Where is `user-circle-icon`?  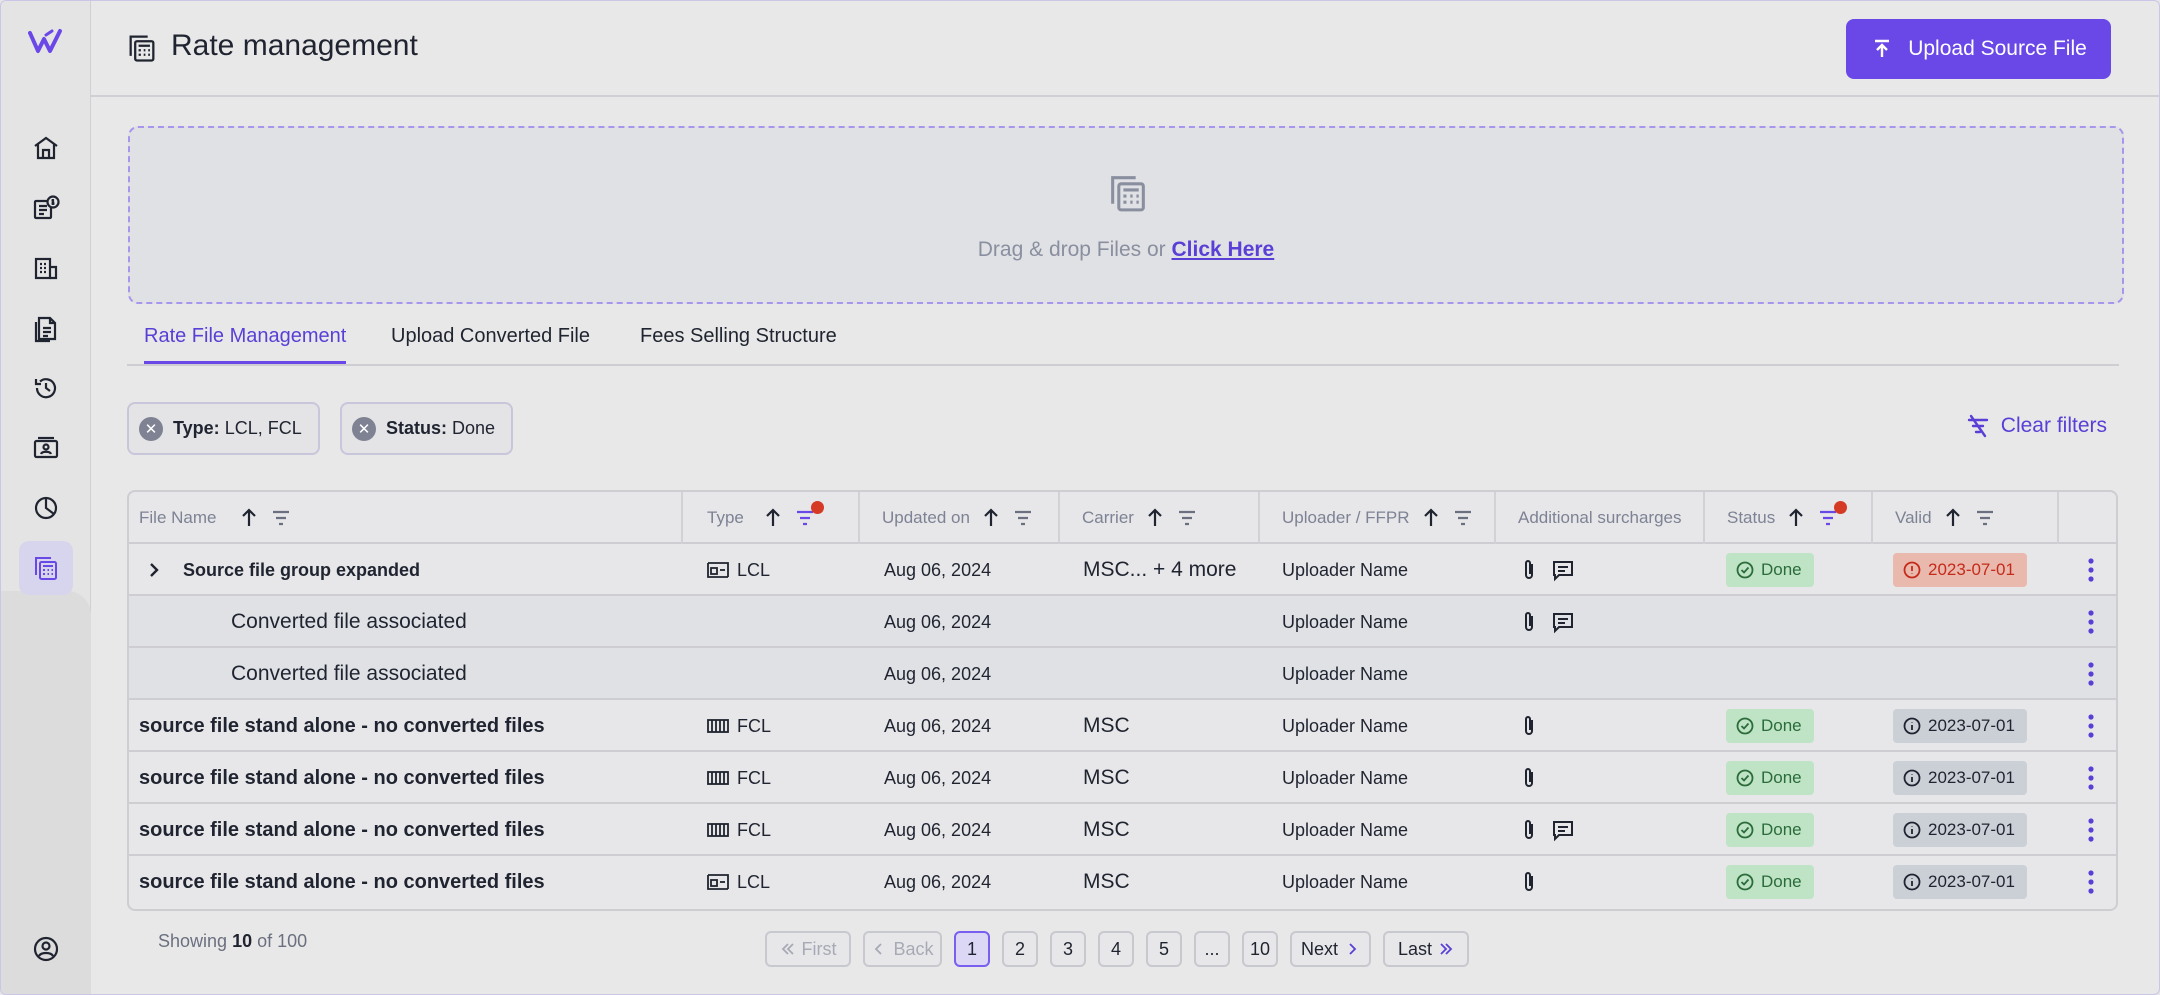
user-circle-icon is located at coordinates (46, 949).